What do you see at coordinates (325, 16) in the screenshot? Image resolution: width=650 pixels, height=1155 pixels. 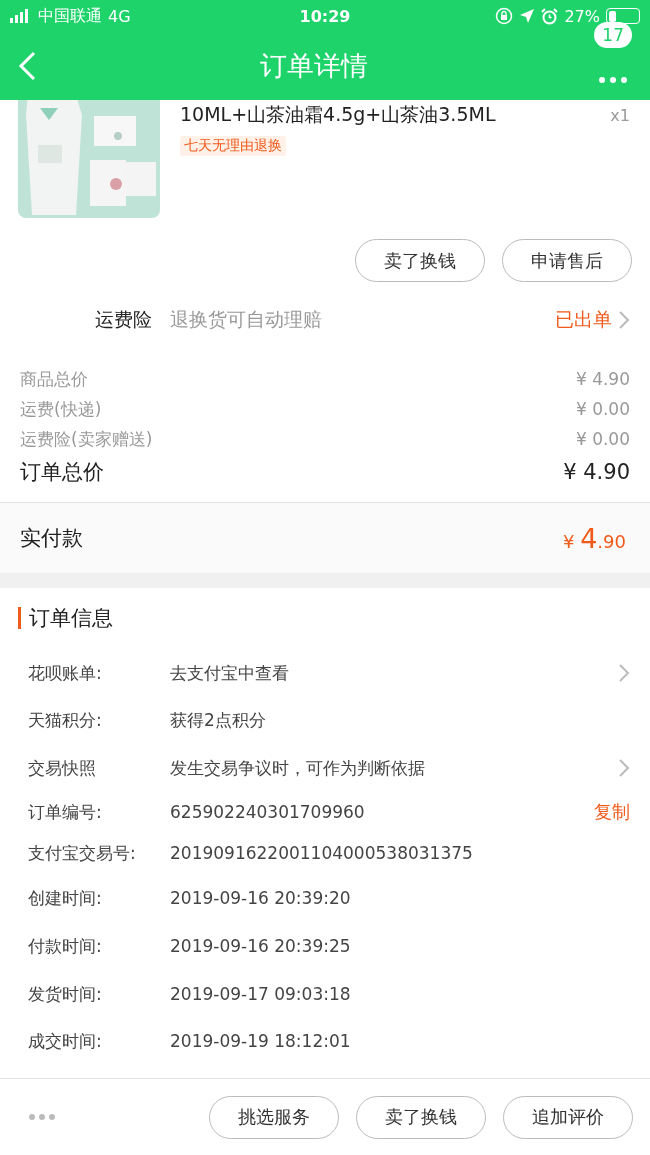 I see `clock-time: 10:29` at bounding box center [325, 16].